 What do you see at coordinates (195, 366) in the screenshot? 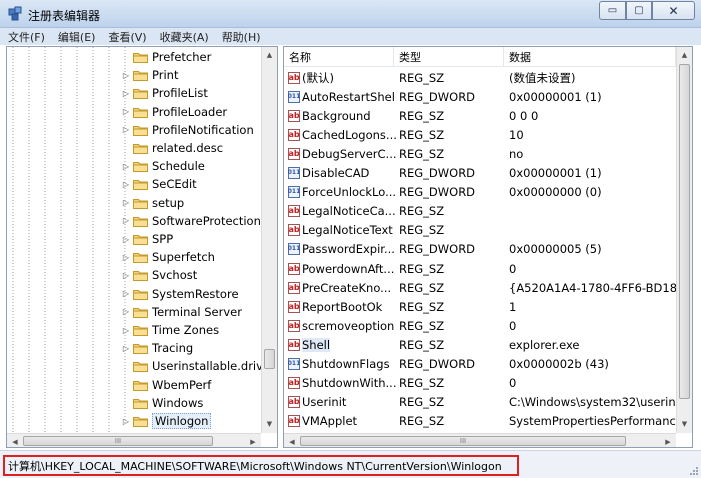
I see `tree-item: Userinstallable.drive` at bounding box center [195, 366].